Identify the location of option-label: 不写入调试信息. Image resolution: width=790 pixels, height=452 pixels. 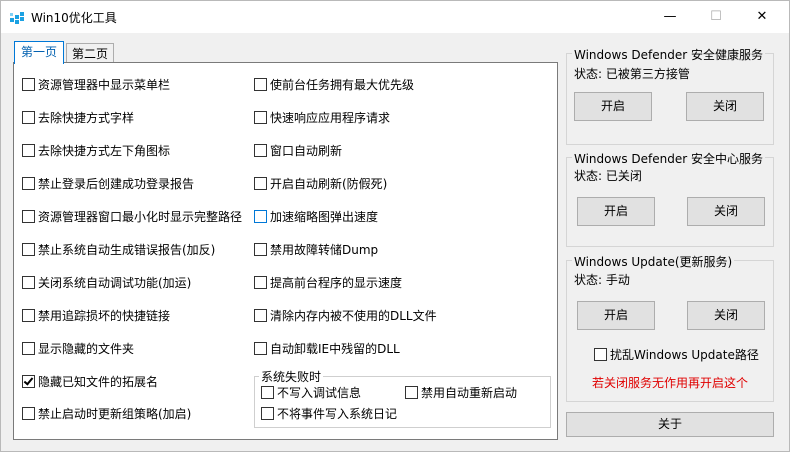
(319, 393).